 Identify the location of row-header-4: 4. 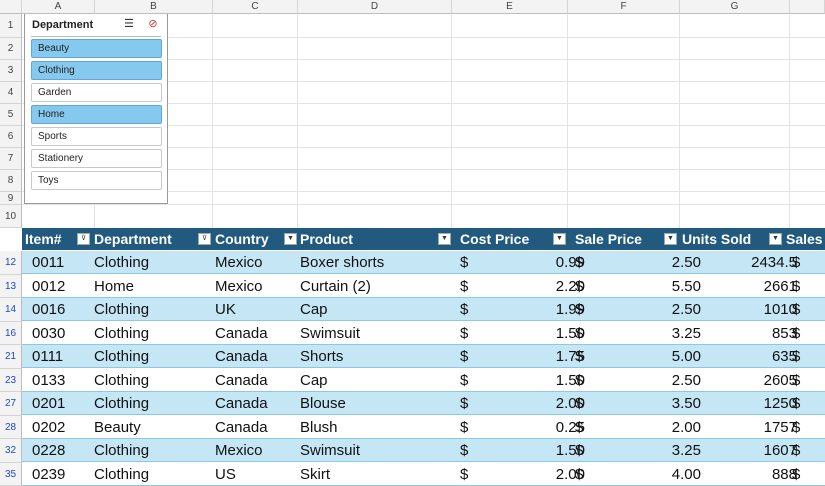
(11, 93).